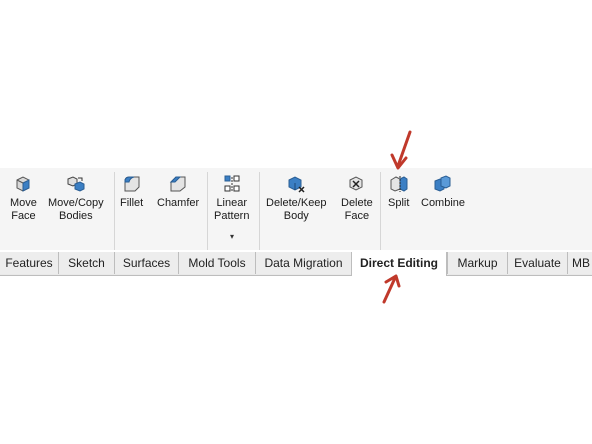 The width and height of the screenshot is (592, 444). I want to click on move-face-label-2: Face, so click(23, 216).